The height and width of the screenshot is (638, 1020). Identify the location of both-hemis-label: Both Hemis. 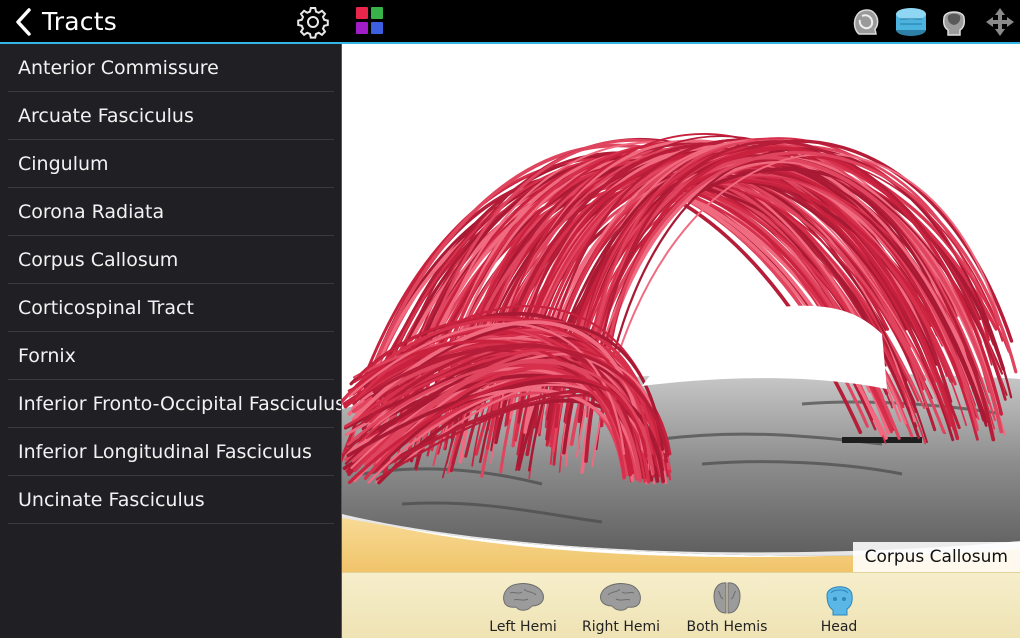
(727, 627).